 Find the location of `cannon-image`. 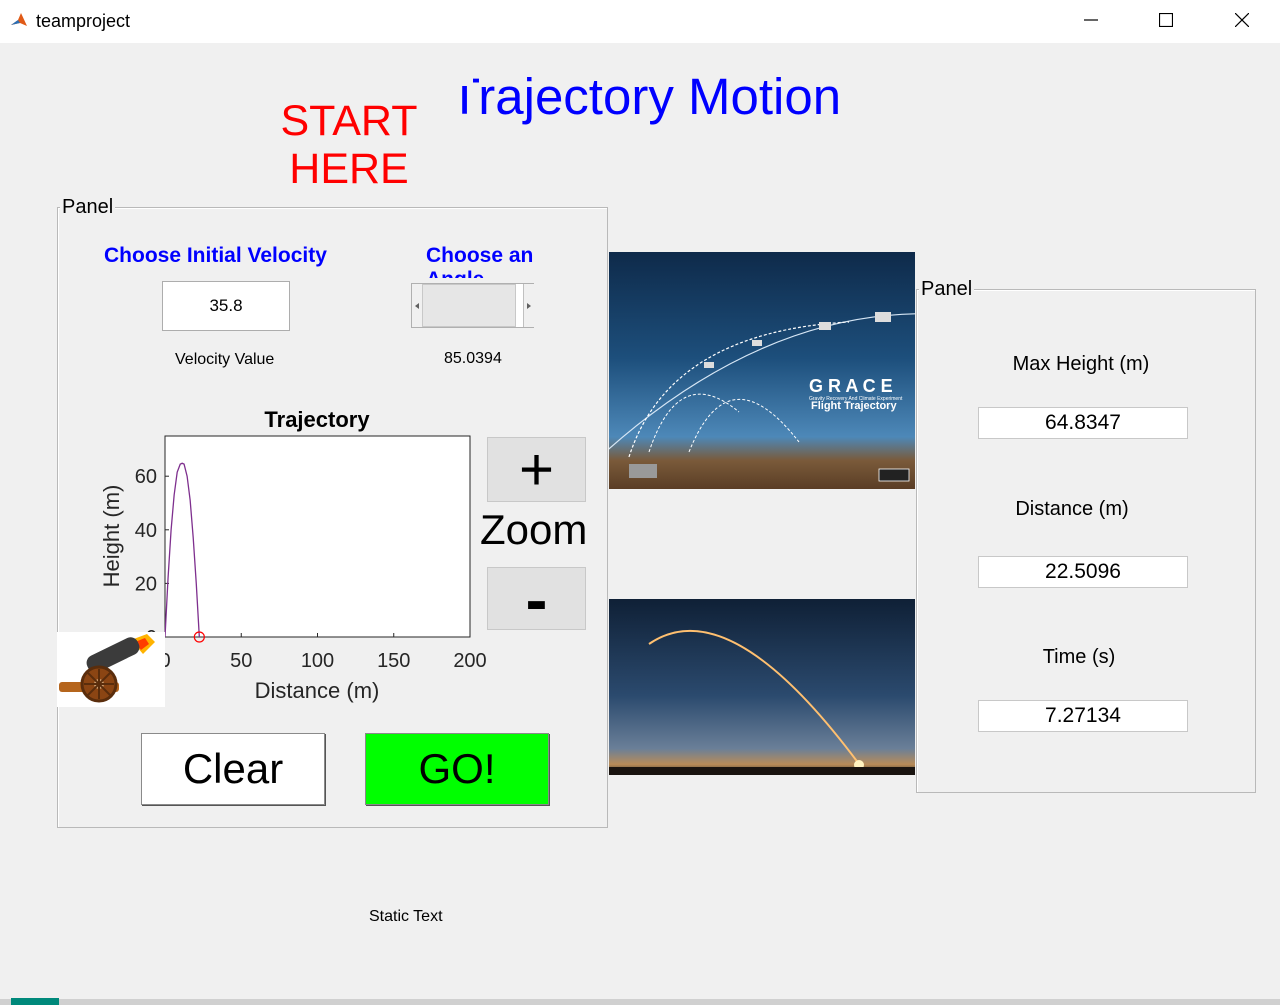

cannon-image is located at coordinates (111, 669).